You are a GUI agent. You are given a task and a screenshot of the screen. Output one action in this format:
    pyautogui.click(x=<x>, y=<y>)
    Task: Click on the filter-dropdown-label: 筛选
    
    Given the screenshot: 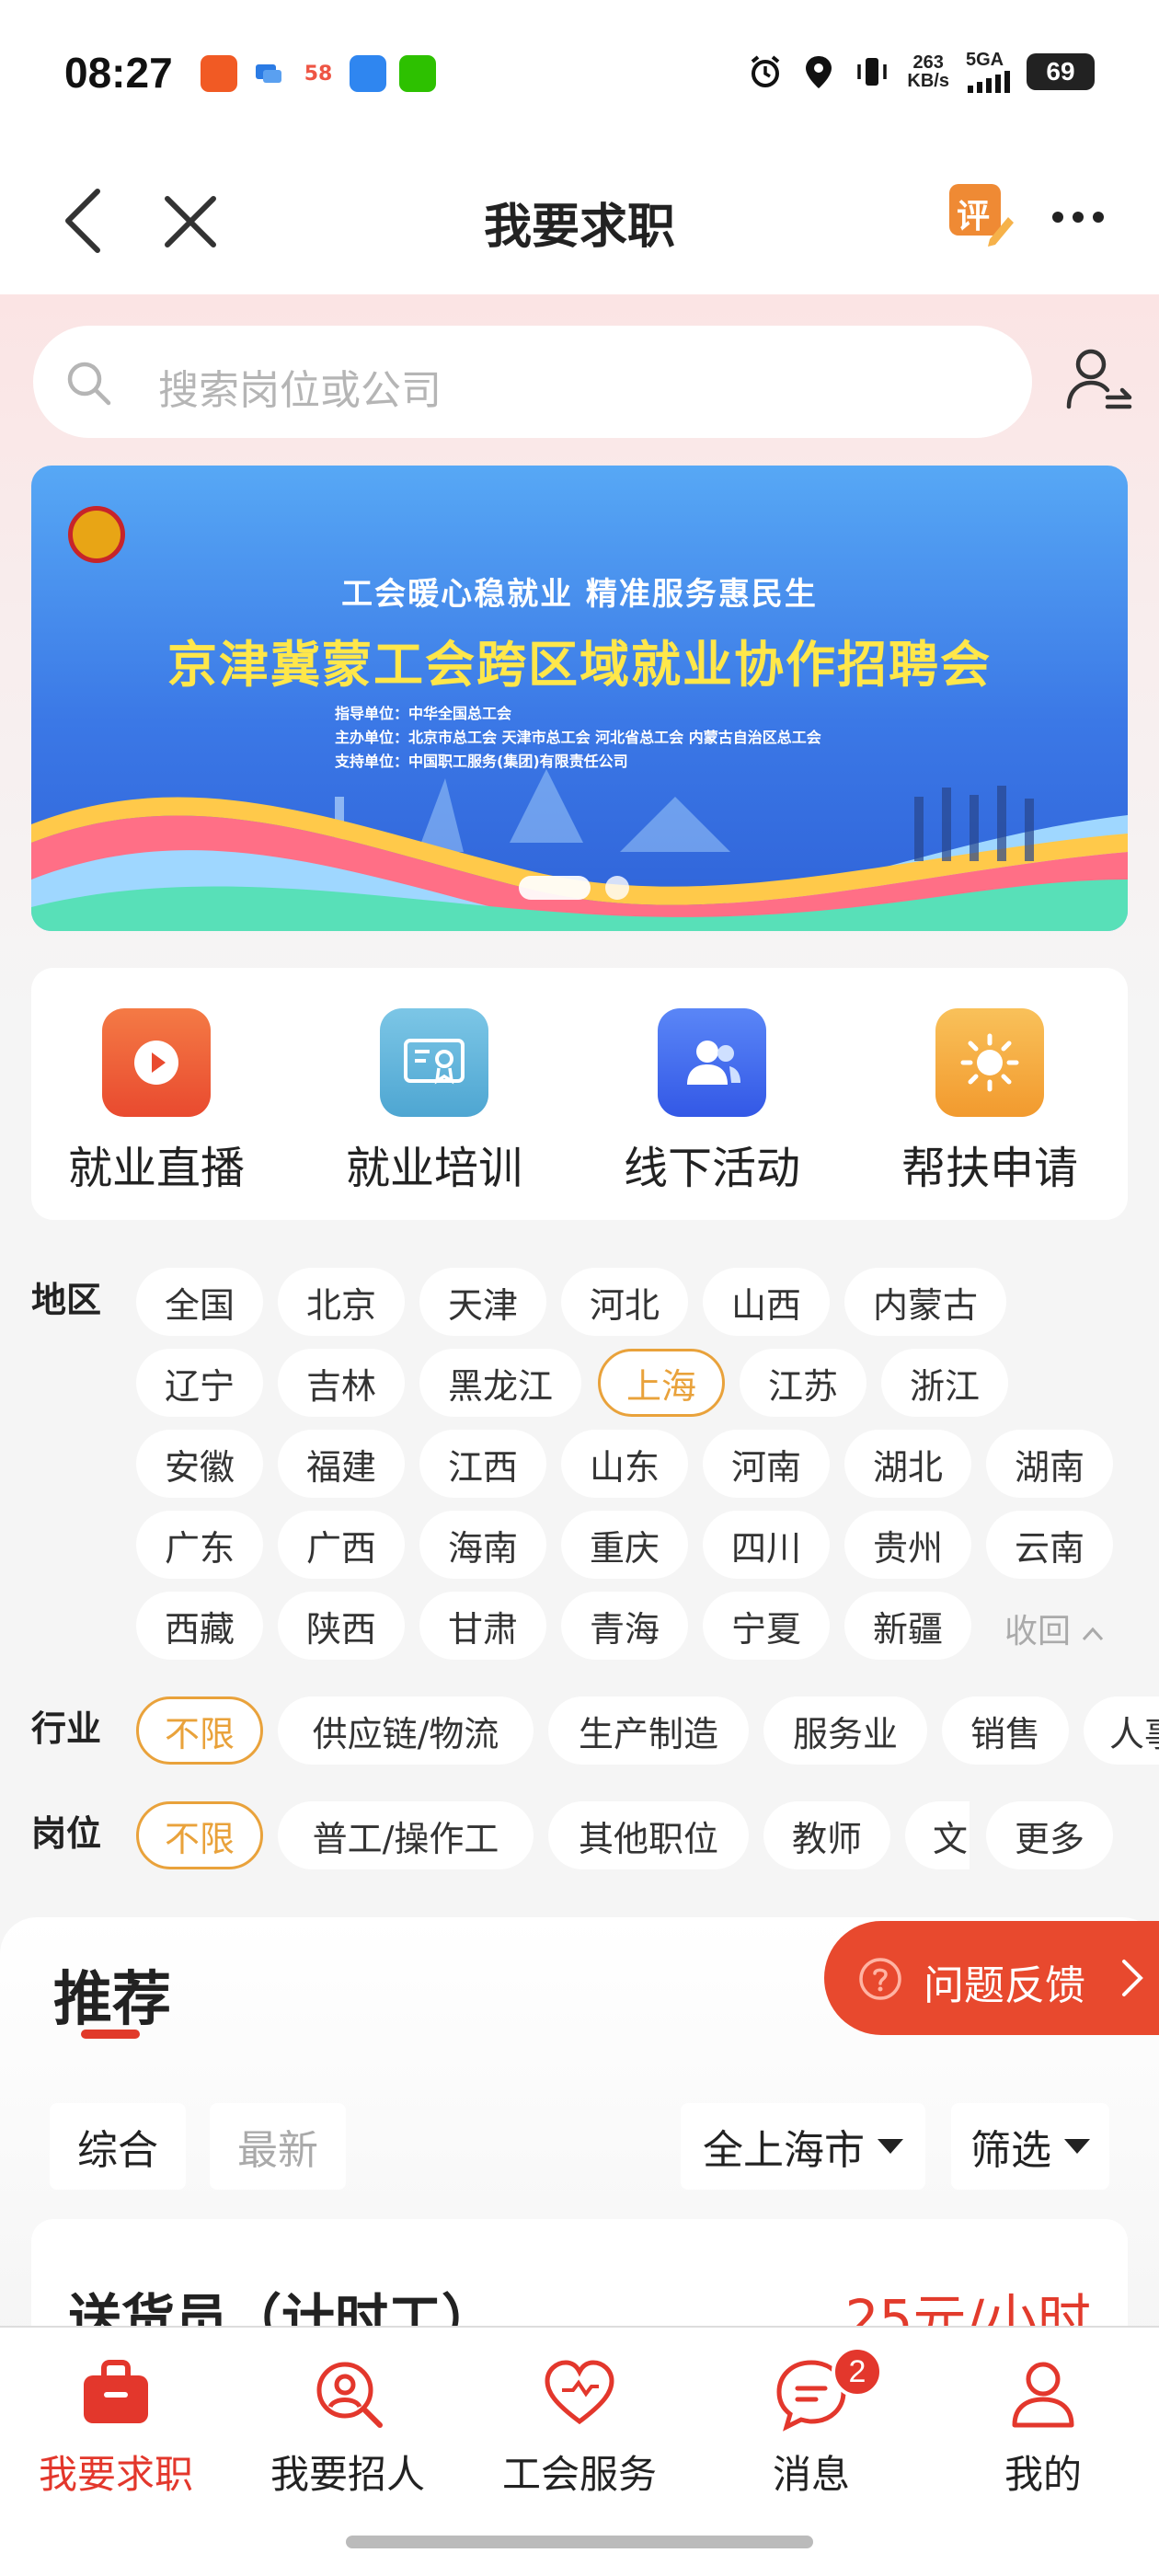 What is the action you would take?
    pyautogui.click(x=1010, y=2150)
    